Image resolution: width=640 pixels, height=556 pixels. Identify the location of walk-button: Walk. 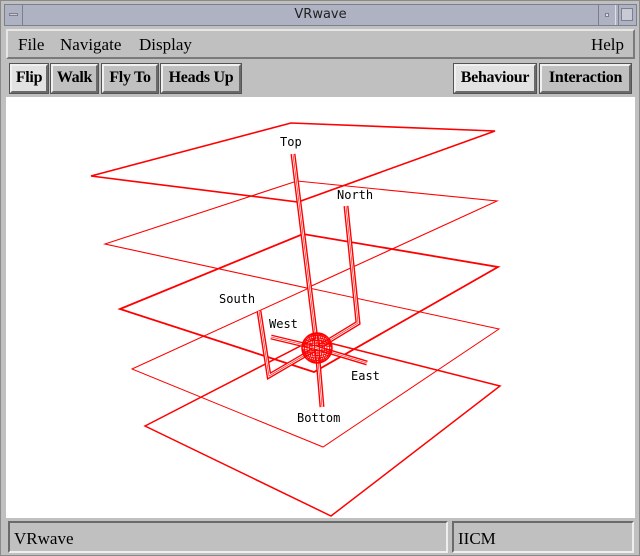
(74, 78).